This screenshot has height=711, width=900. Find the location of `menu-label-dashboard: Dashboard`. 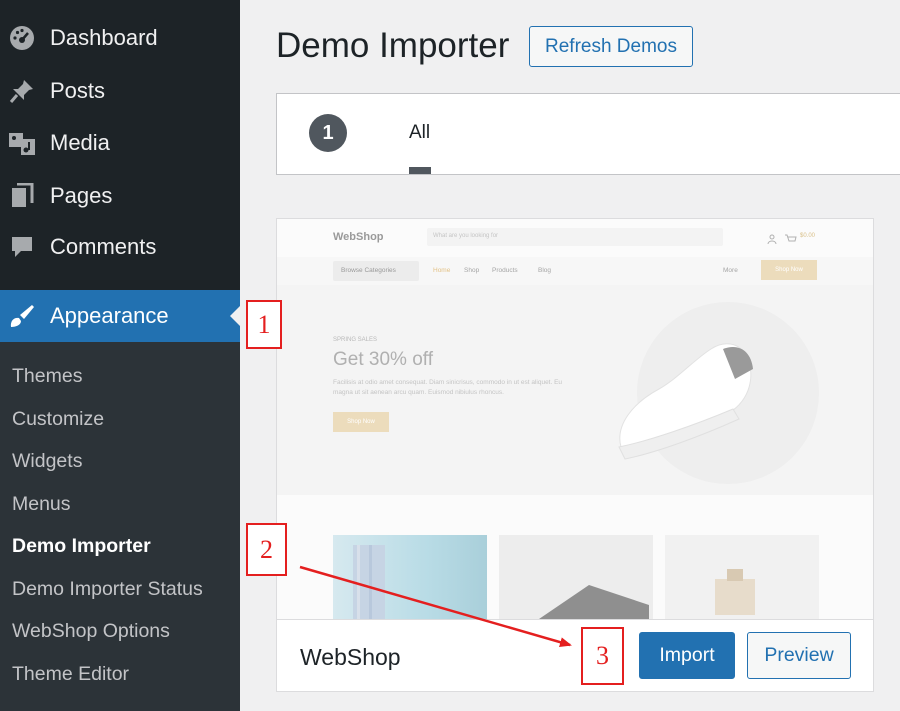

menu-label-dashboard: Dashboard is located at coordinates (104, 37).